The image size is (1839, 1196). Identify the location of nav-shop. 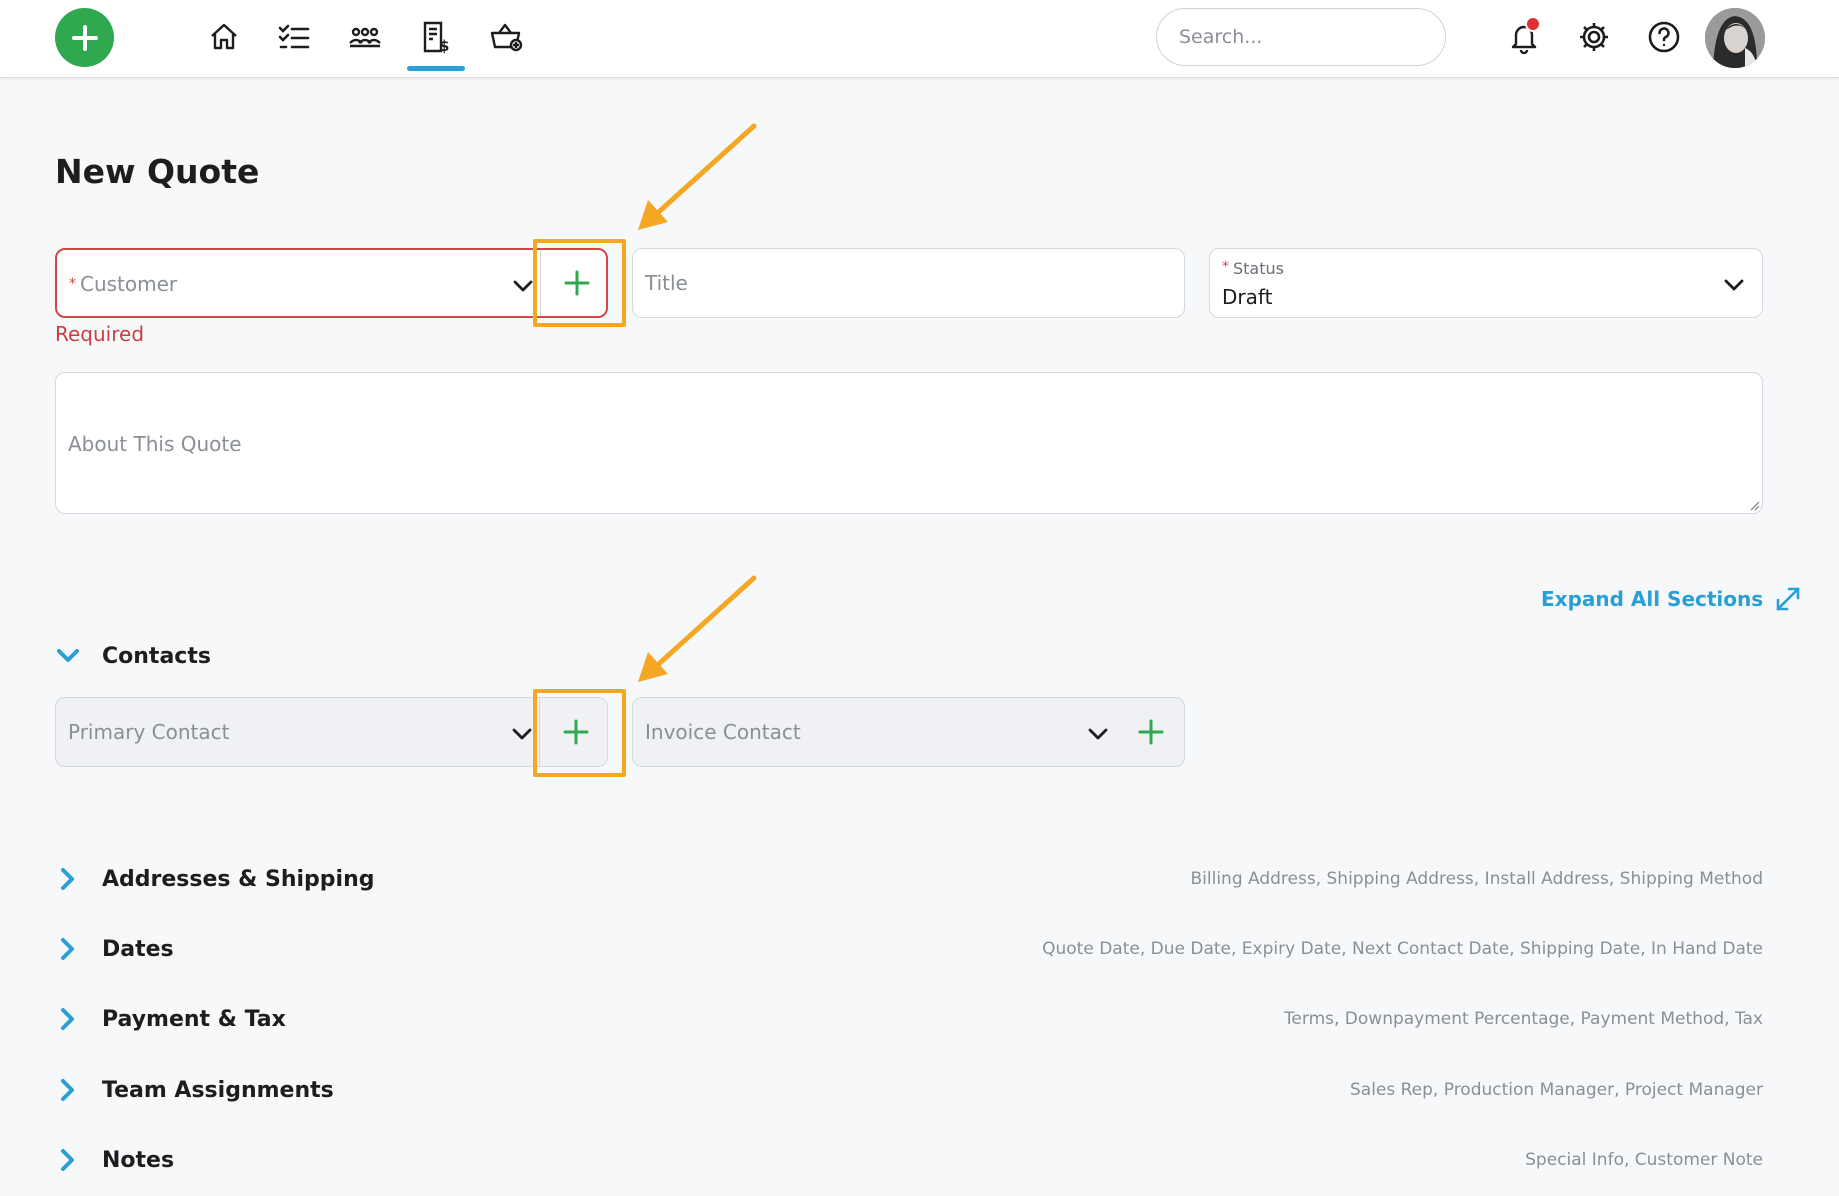
(506, 37).